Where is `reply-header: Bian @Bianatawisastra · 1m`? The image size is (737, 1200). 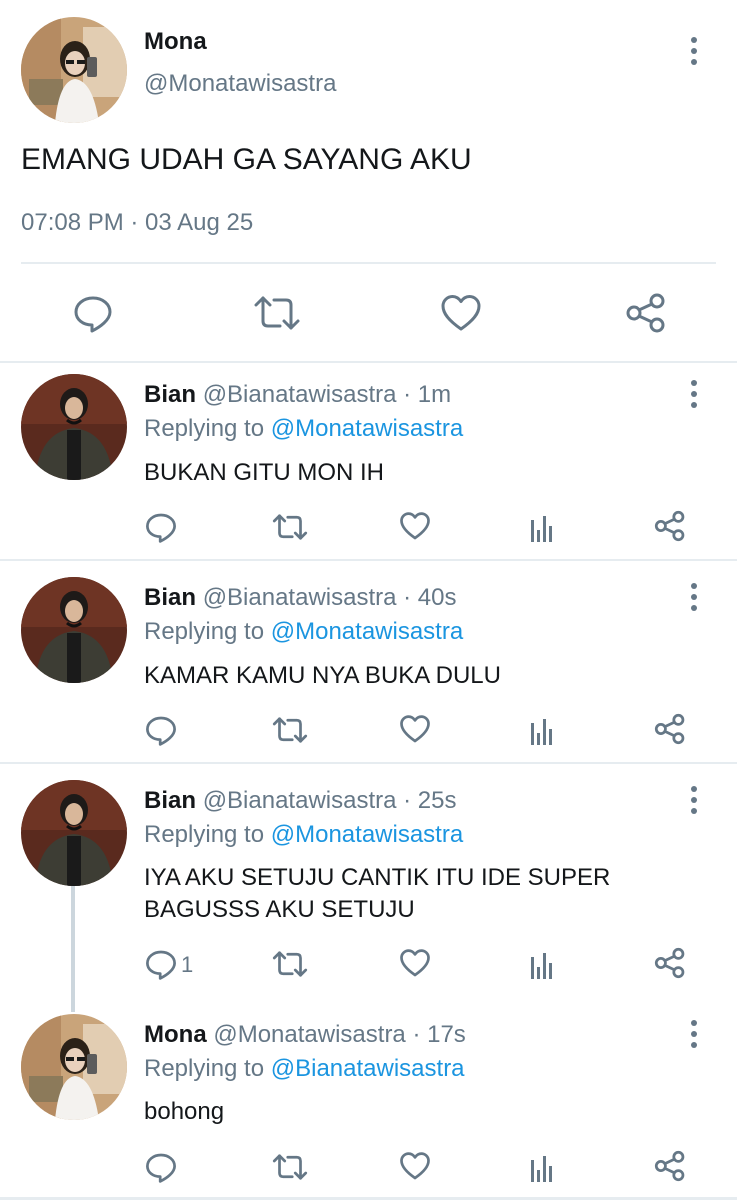 reply-header: Bian @Bianatawisastra · 1m is located at coordinates (297, 395).